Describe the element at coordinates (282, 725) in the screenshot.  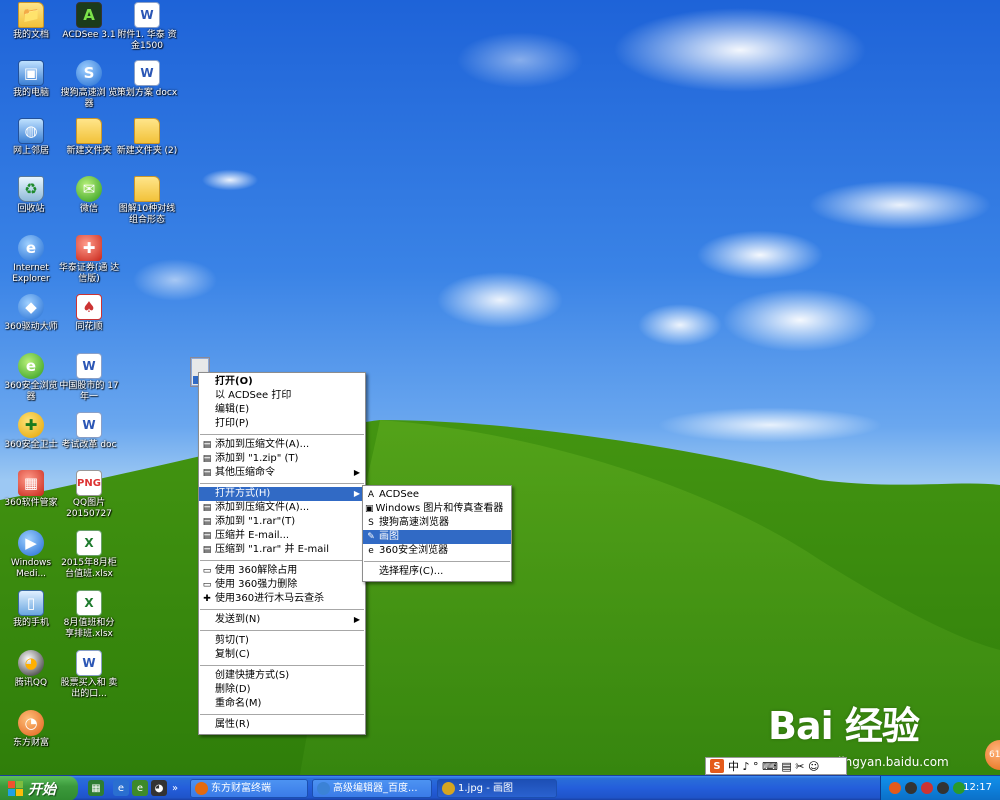
I see `menu-item: 属性(R)` at that location.